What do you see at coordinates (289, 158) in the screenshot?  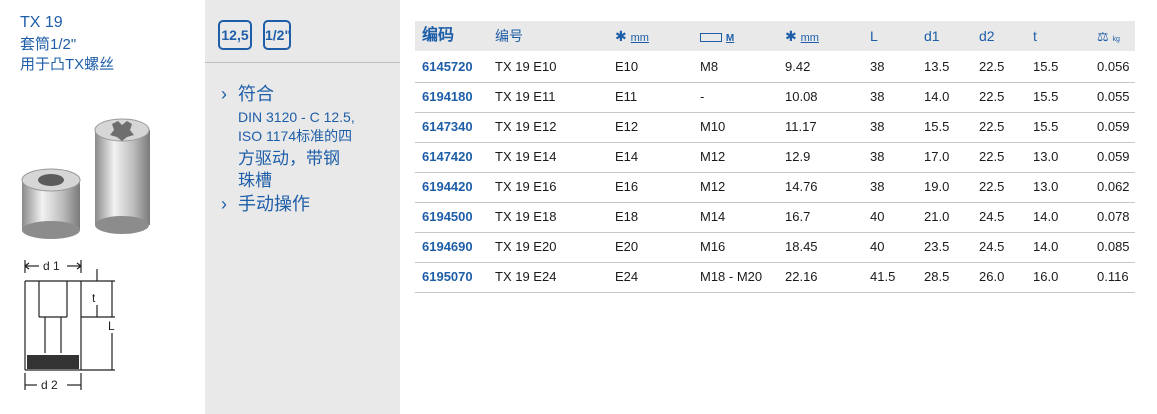 I see `feature-standard-line: 方驱动，带钢` at bounding box center [289, 158].